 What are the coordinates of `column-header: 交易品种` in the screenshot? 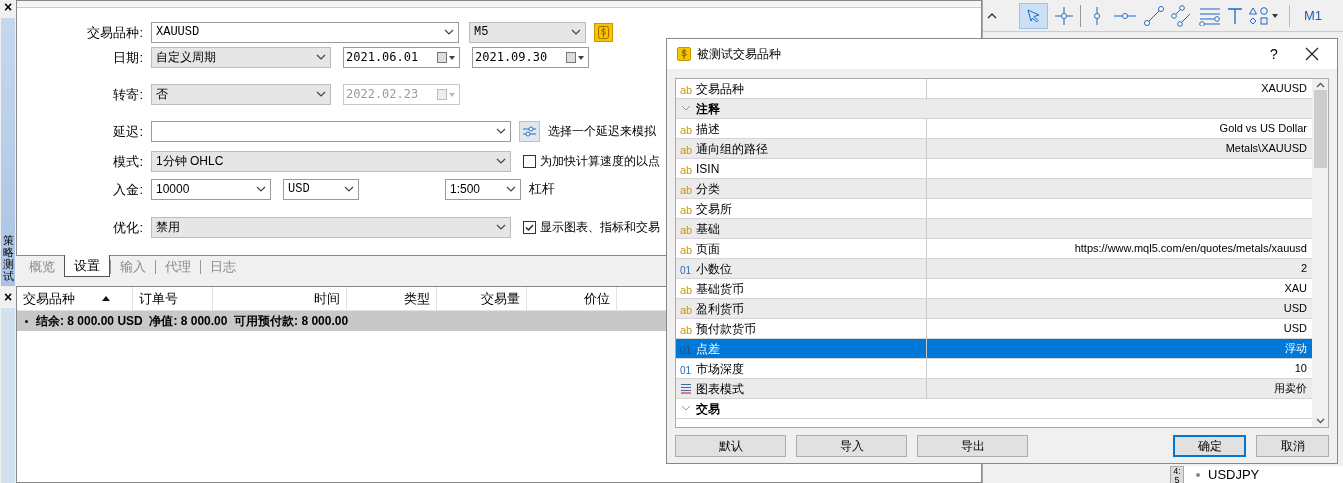 It's located at (75, 298).